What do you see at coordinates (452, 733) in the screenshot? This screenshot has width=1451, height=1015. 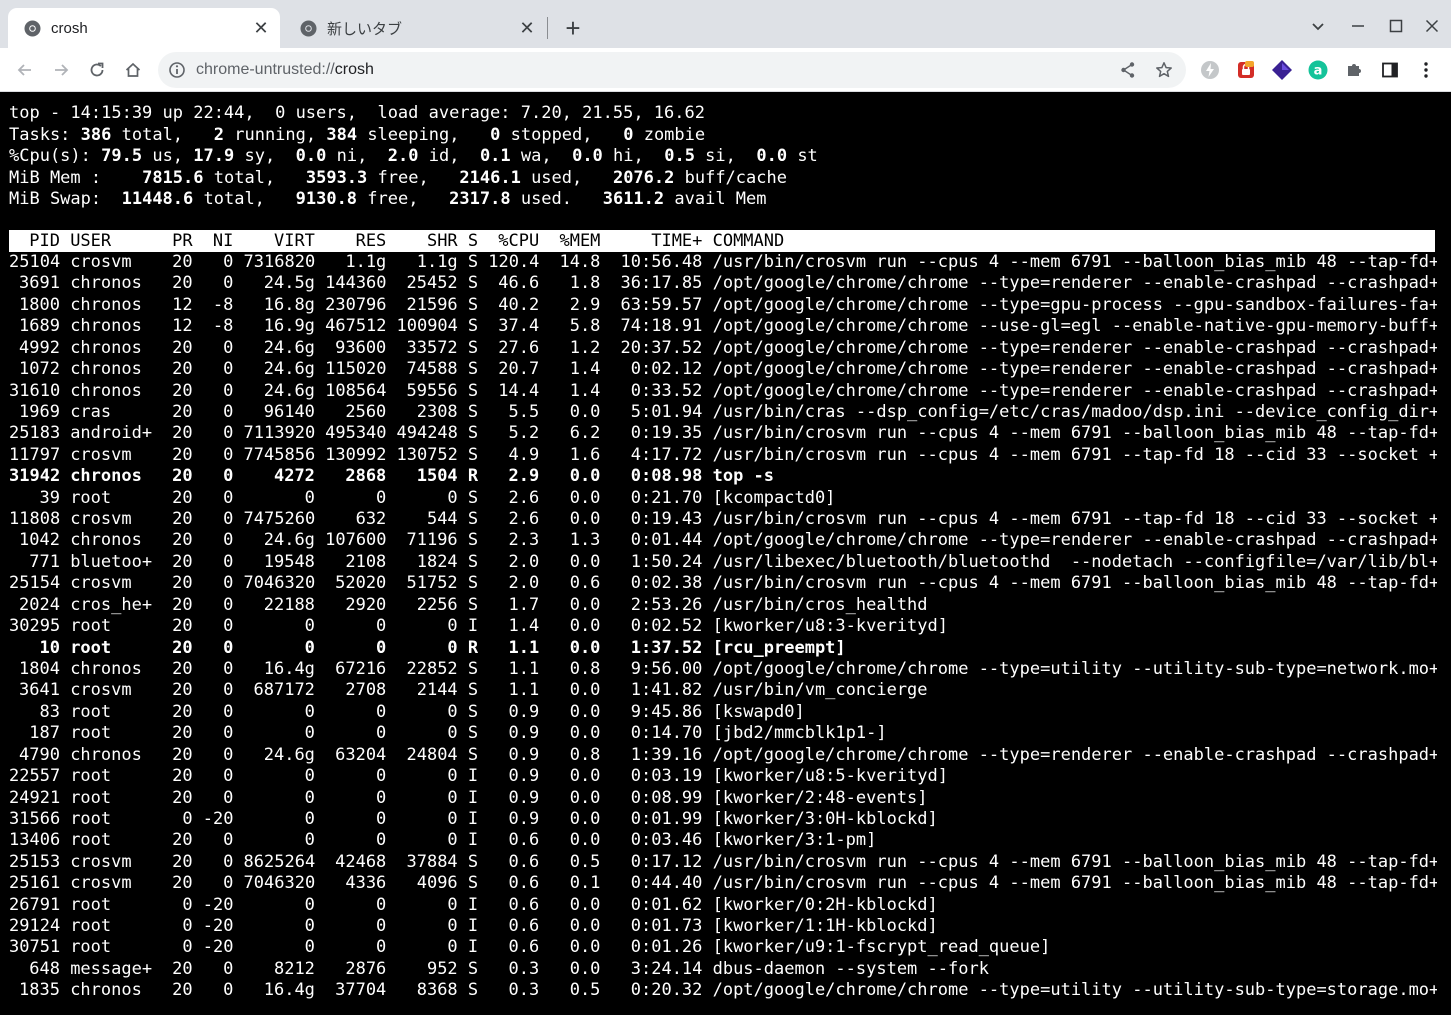 I see `process-shr: 0` at bounding box center [452, 733].